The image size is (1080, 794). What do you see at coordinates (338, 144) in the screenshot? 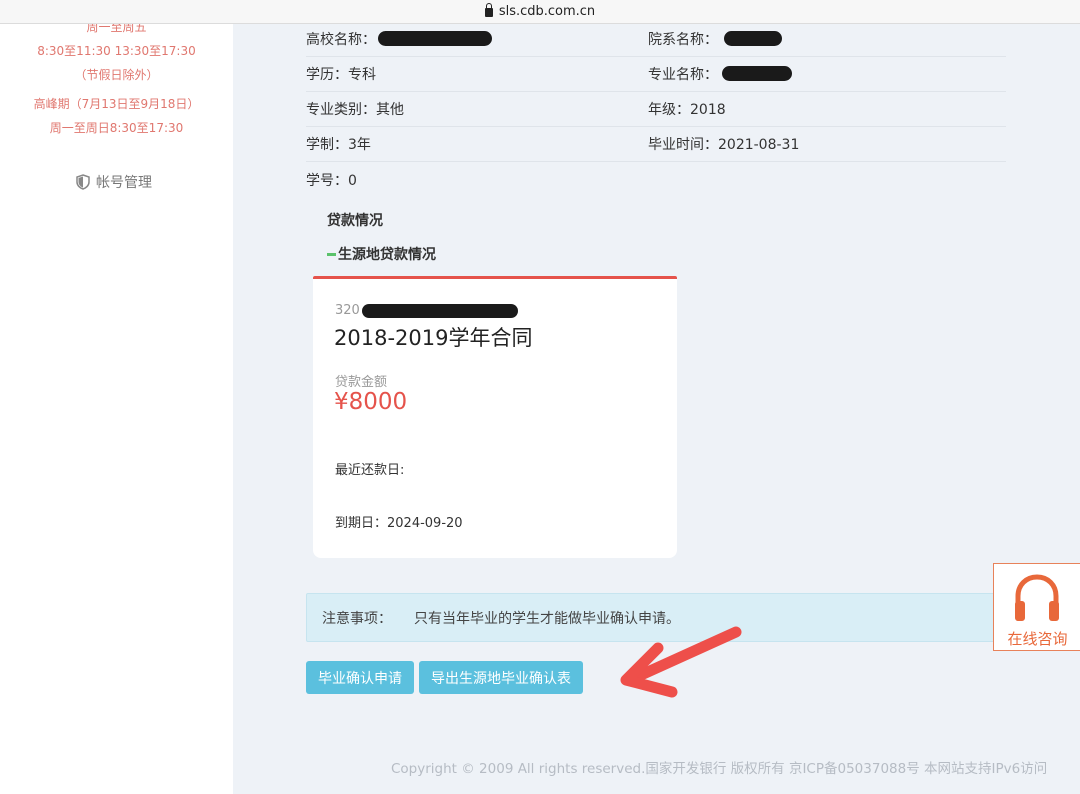
I see `duration-value: 学制：3年` at bounding box center [338, 144].